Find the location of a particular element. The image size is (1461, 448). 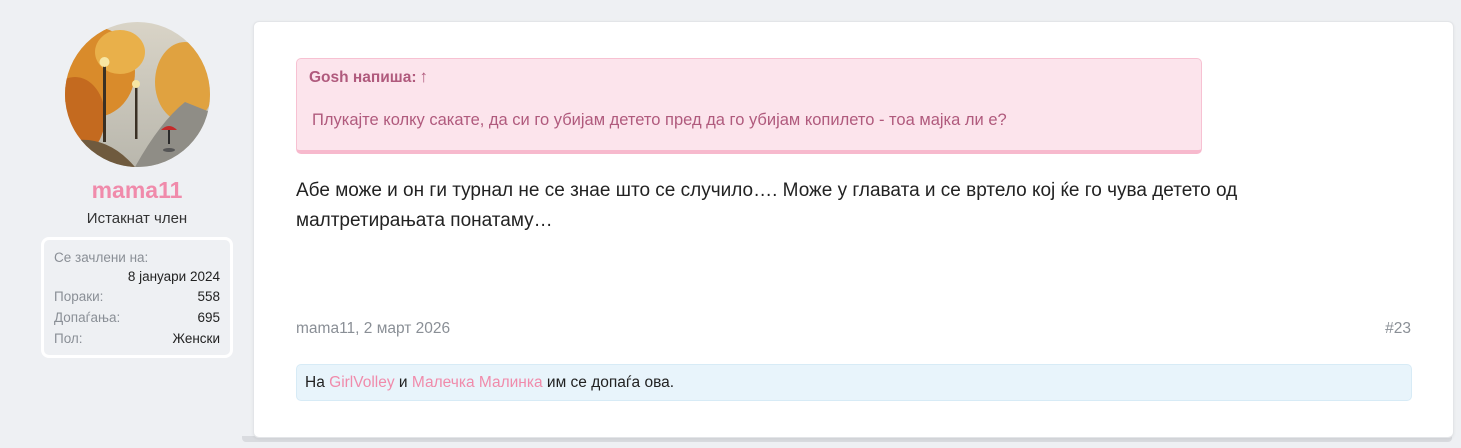

likes-label: Допаѓања: is located at coordinates (87, 317).